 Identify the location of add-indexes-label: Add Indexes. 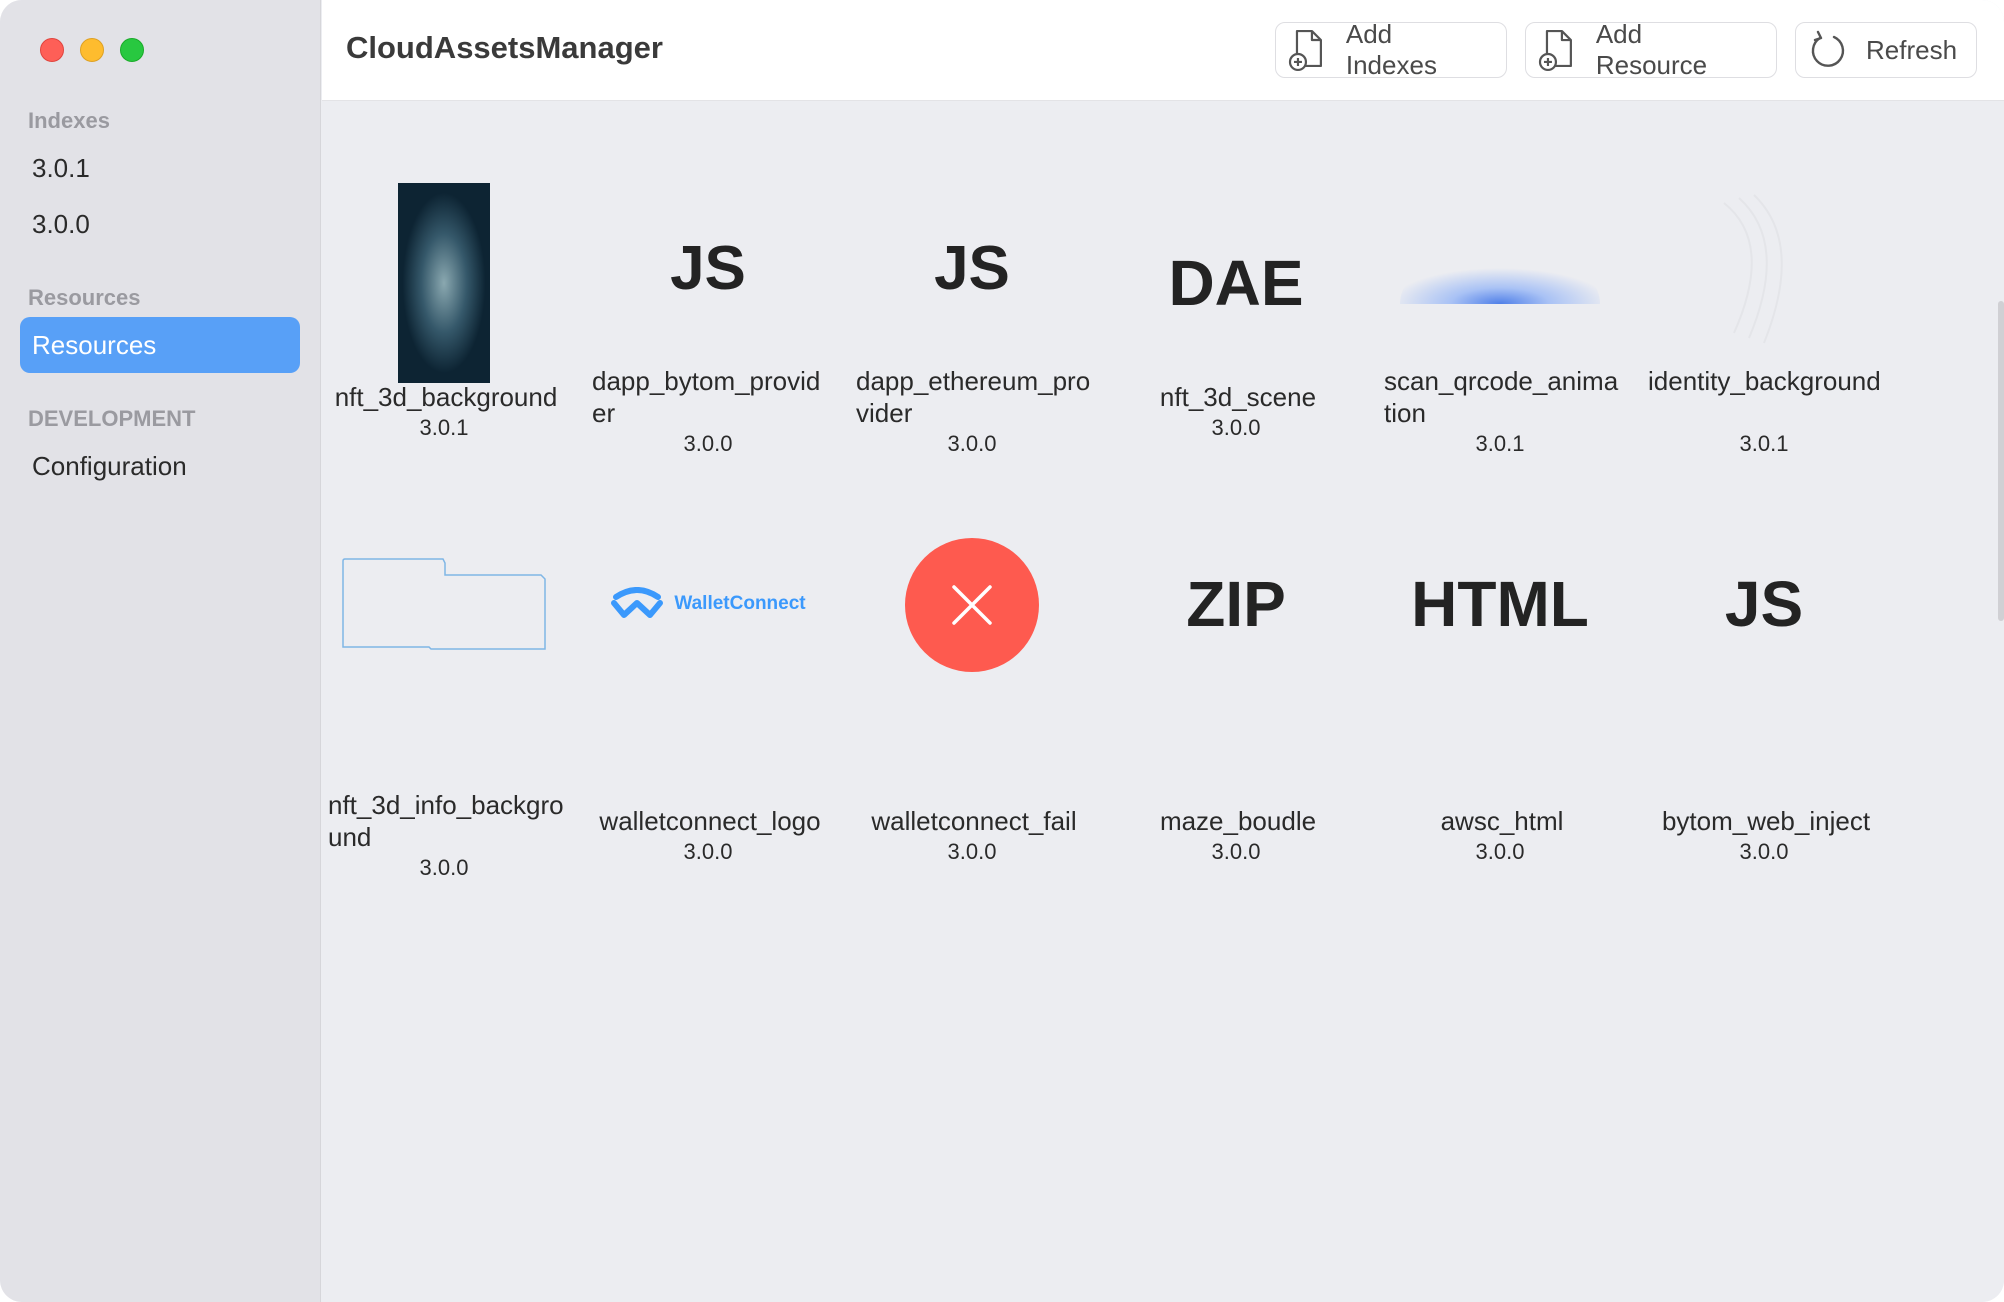
(1391, 49).